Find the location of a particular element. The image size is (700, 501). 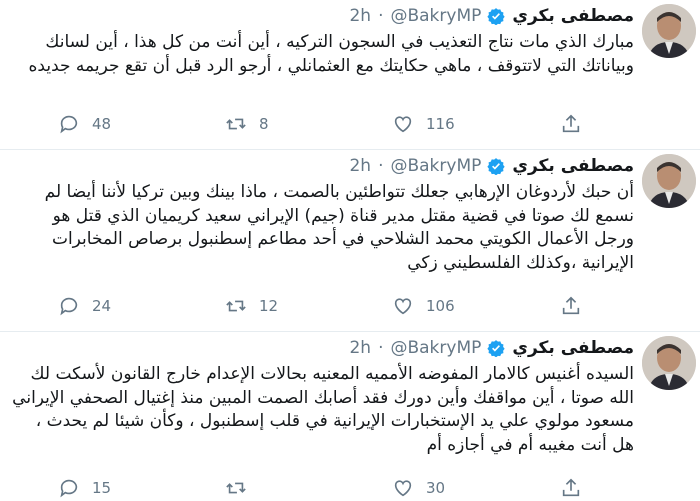

retweet-count: 8 is located at coordinates (264, 124).